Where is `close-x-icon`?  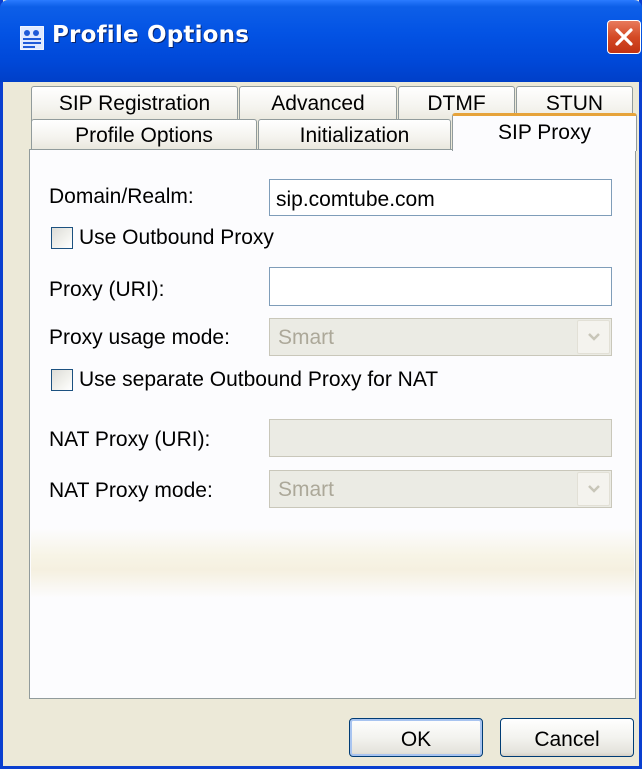
close-x-icon is located at coordinates (624, 37).